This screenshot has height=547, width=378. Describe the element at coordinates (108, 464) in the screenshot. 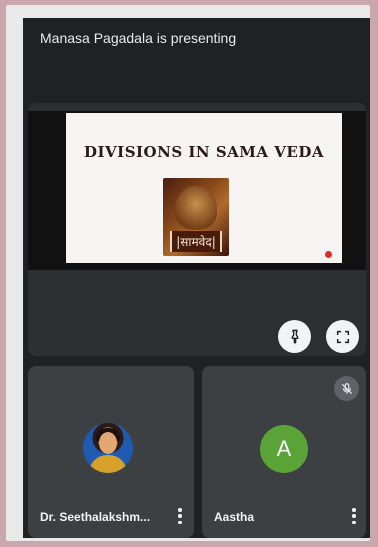

I see `avatar-clothing` at that location.